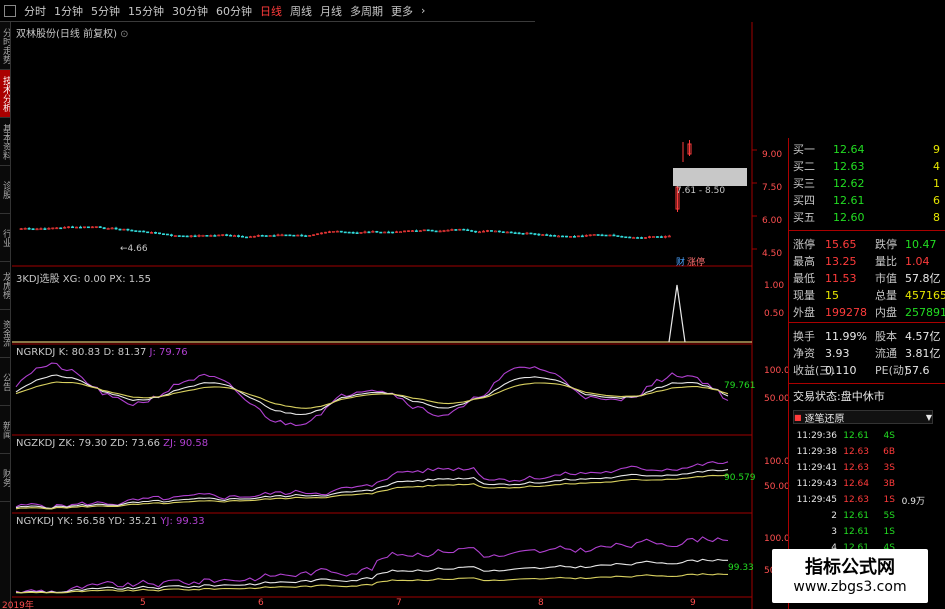  I want to click on tick-time: 11:29:38, so click(816, 452).